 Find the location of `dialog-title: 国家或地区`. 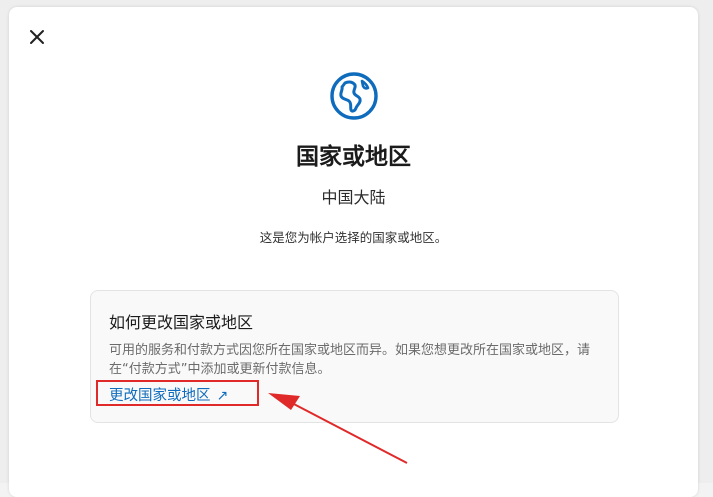

dialog-title: 国家或地区 is located at coordinates (353, 157).